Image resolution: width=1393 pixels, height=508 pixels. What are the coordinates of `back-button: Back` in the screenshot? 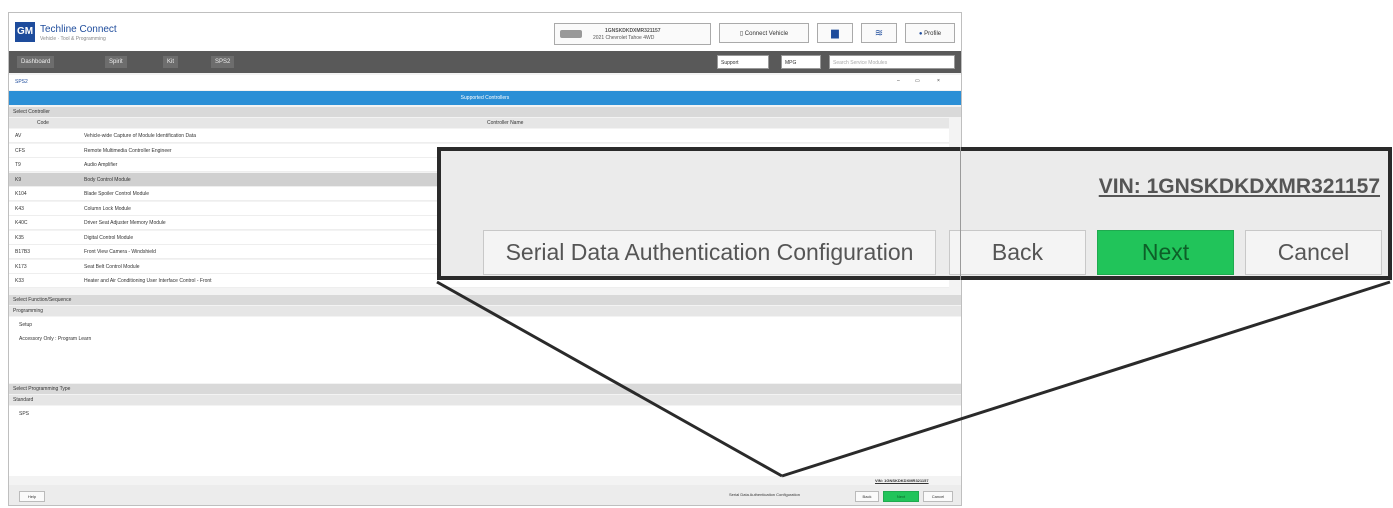 It's located at (1017, 252).